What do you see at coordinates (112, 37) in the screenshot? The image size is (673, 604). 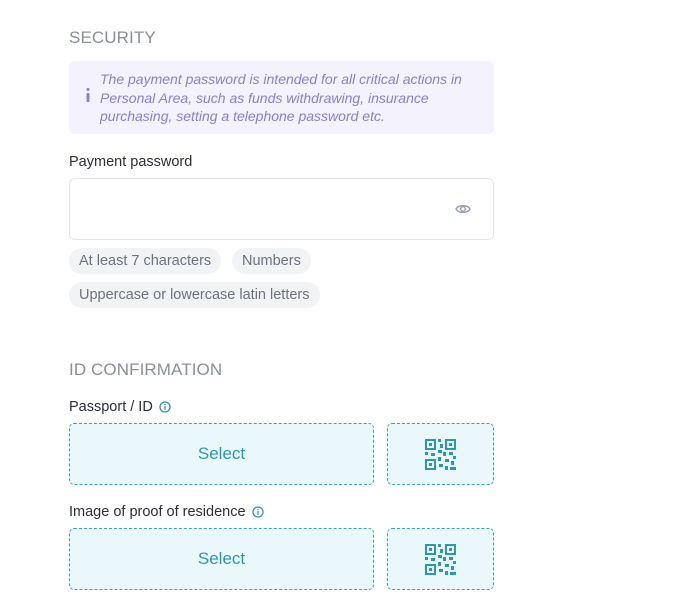 I see `security-section-title: SECURITY` at bounding box center [112, 37].